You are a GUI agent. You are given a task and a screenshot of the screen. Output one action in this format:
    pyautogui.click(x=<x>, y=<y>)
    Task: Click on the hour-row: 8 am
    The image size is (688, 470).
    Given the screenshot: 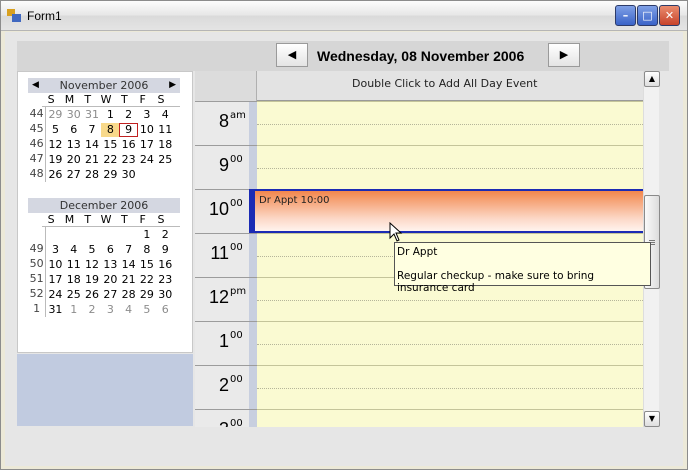 What is the action you would take?
    pyautogui.click(x=419, y=123)
    